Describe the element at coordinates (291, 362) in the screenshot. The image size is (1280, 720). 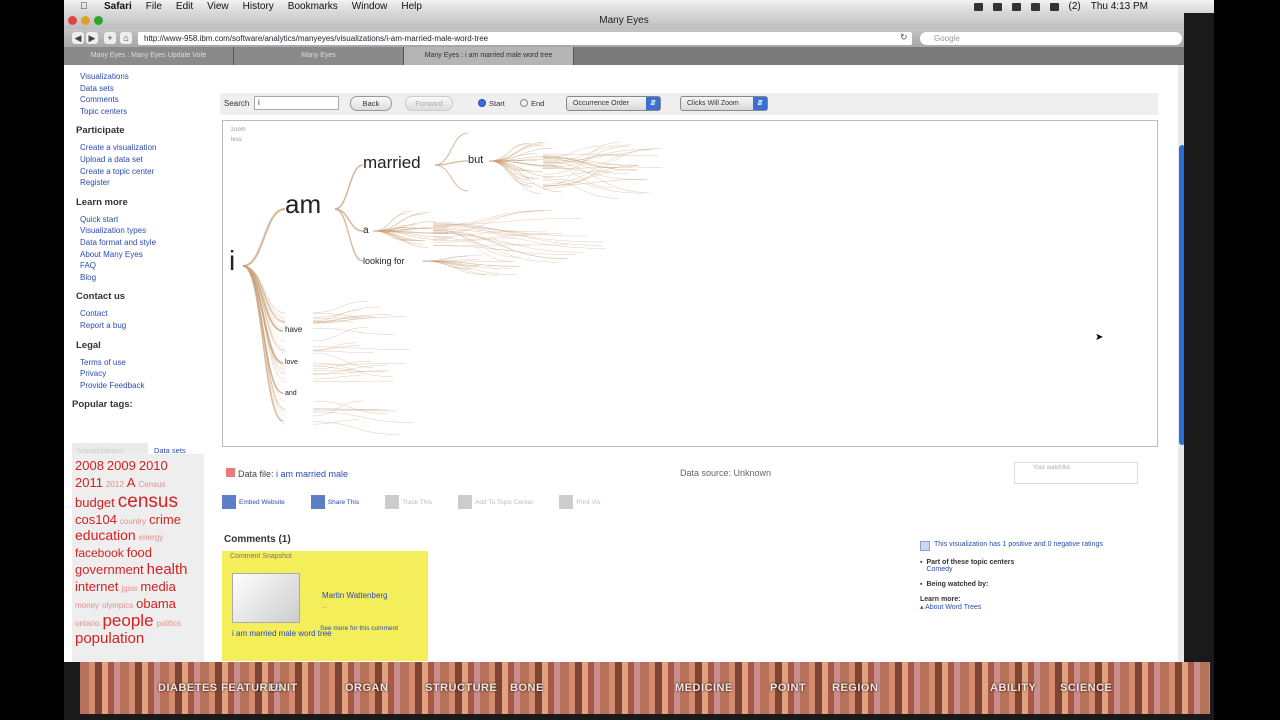
I see `word-love: love` at that location.